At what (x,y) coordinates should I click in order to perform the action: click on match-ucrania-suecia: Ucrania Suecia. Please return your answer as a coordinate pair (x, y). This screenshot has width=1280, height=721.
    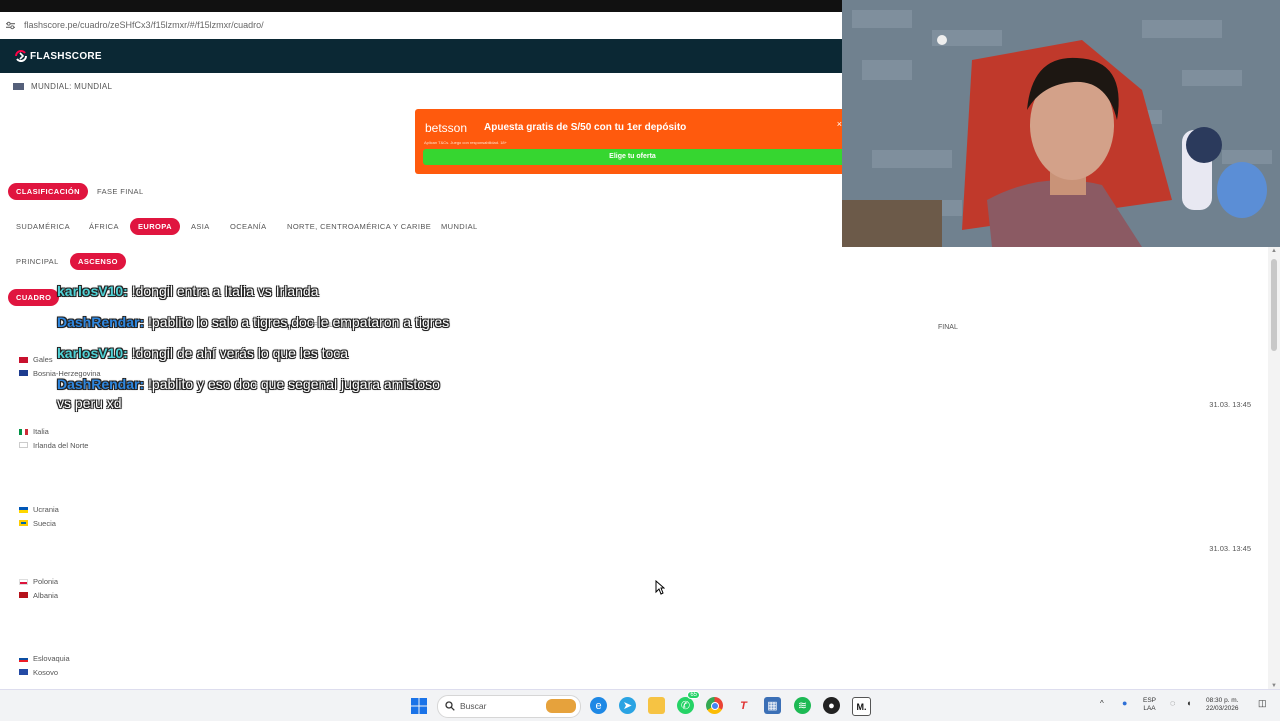
    Looking at the image, I should click on (39, 516).